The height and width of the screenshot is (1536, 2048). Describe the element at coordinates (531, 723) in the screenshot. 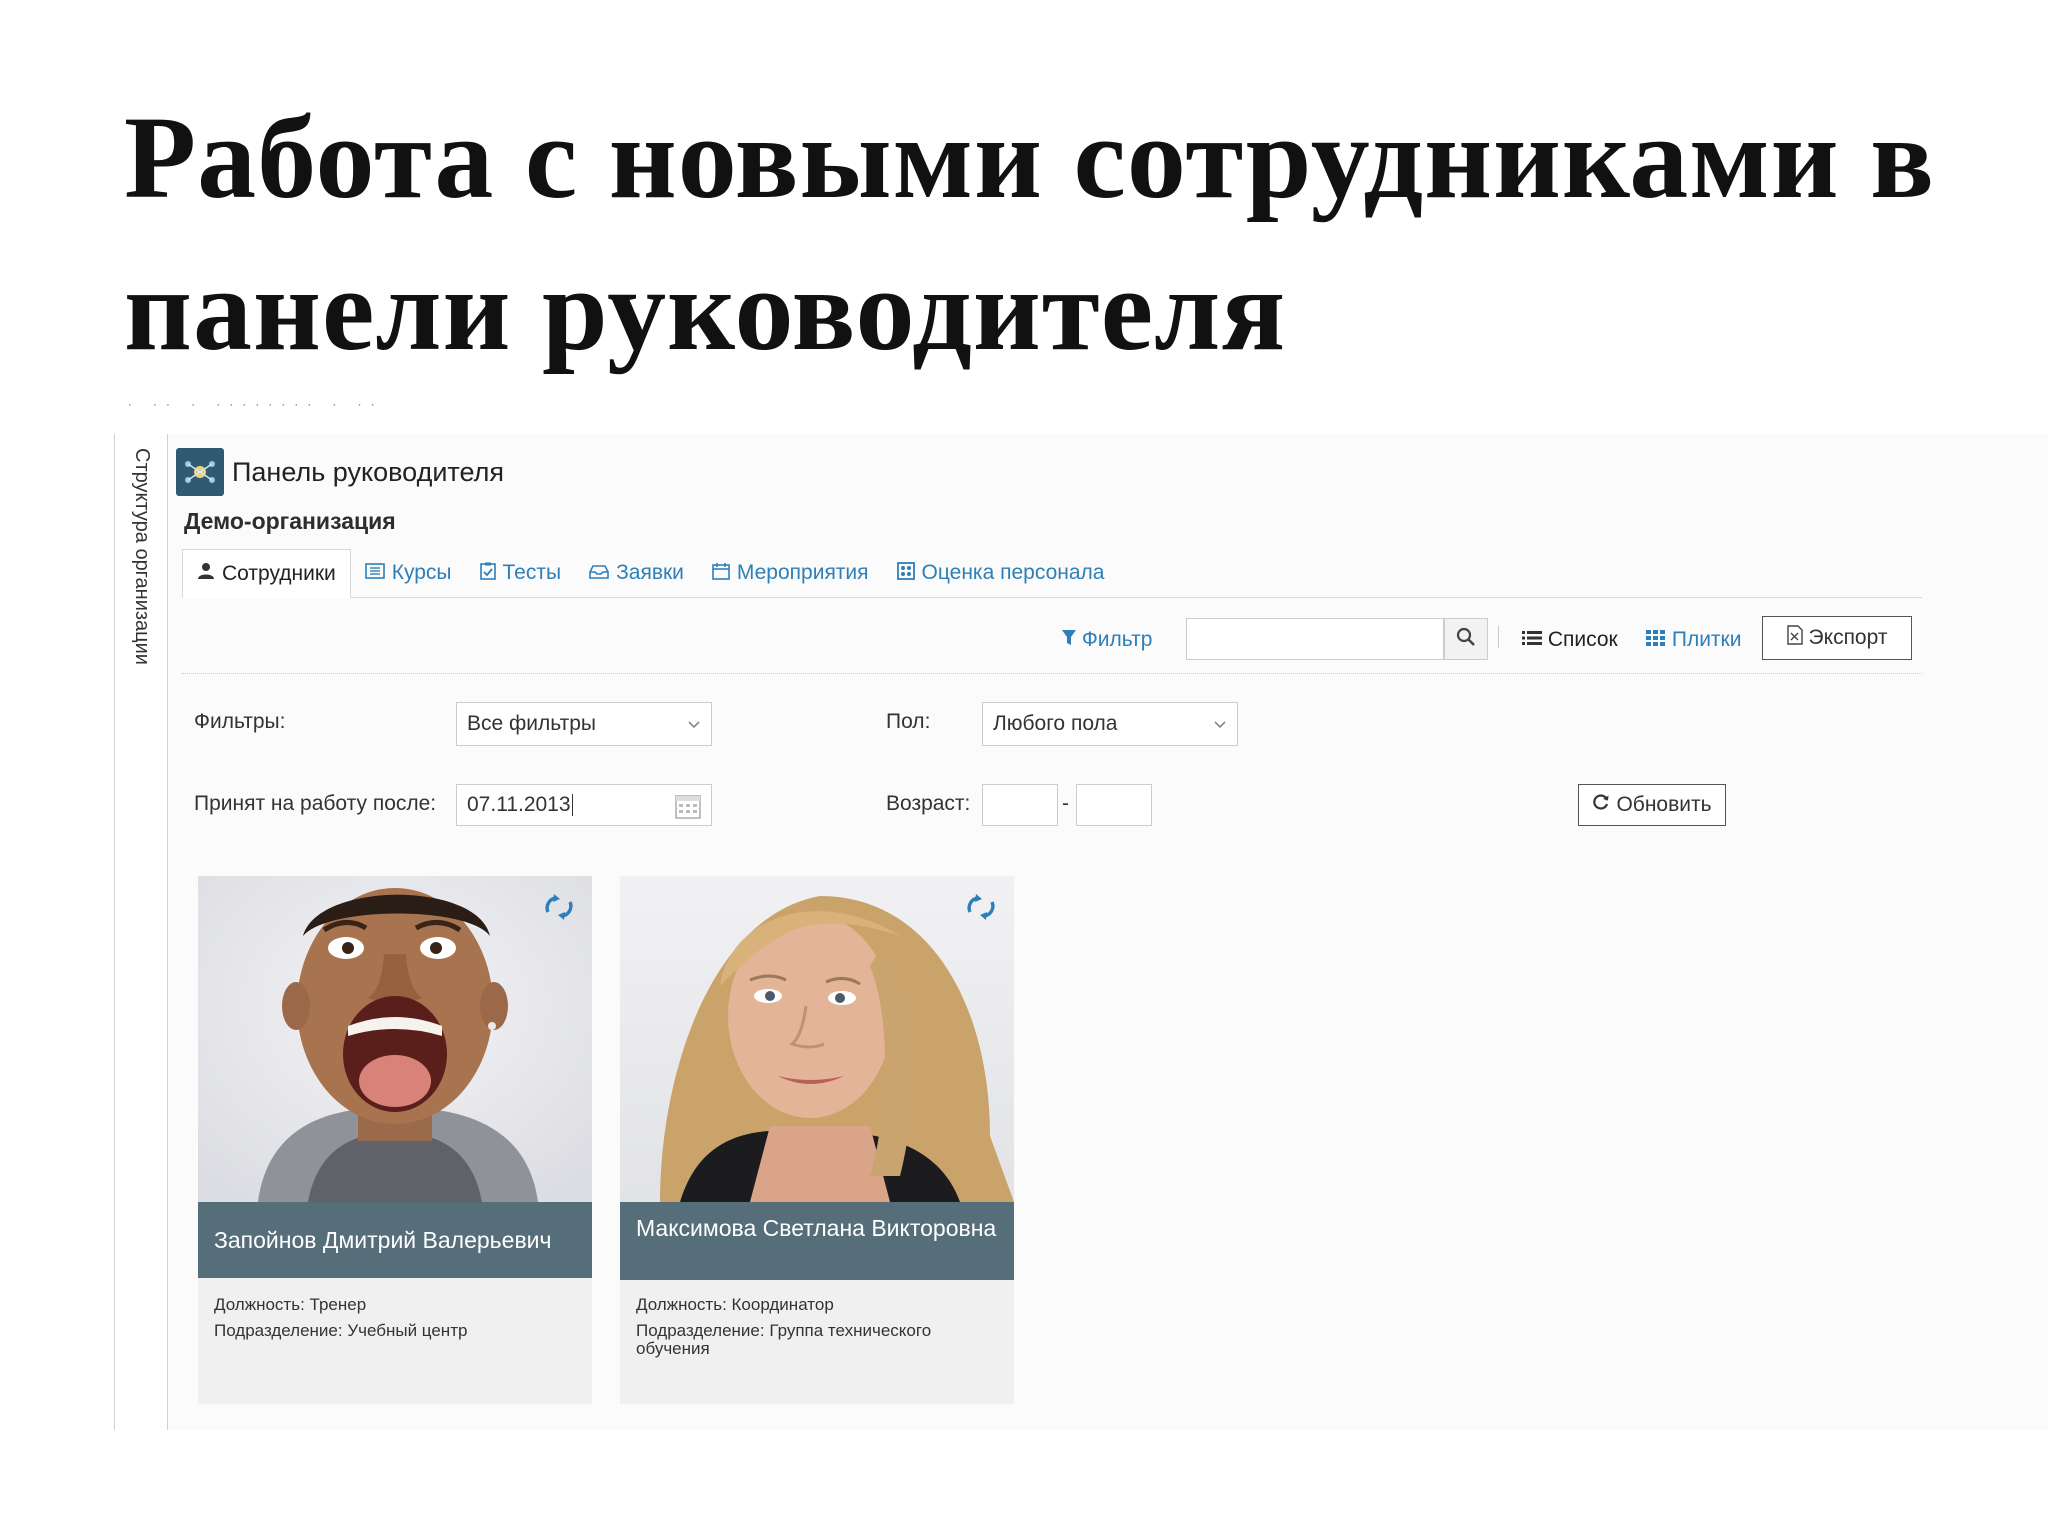

I see `filters-select-value: Все фильтры` at that location.